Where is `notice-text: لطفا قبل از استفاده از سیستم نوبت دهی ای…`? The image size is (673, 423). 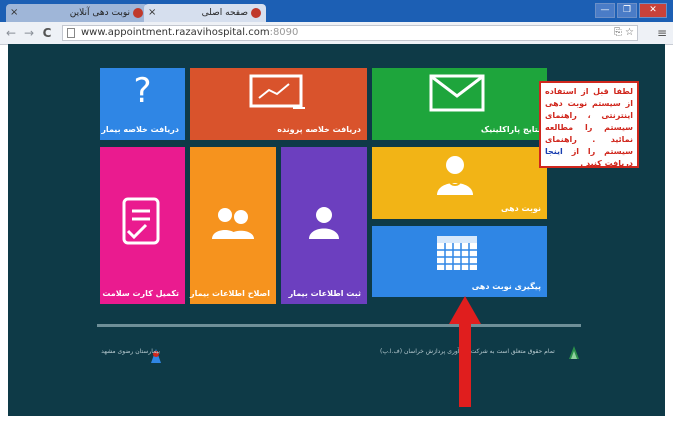 notice-text: لطفا قبل از استفاده از سیستم نوبت دهی ای… is located at coordinates (589, 121).